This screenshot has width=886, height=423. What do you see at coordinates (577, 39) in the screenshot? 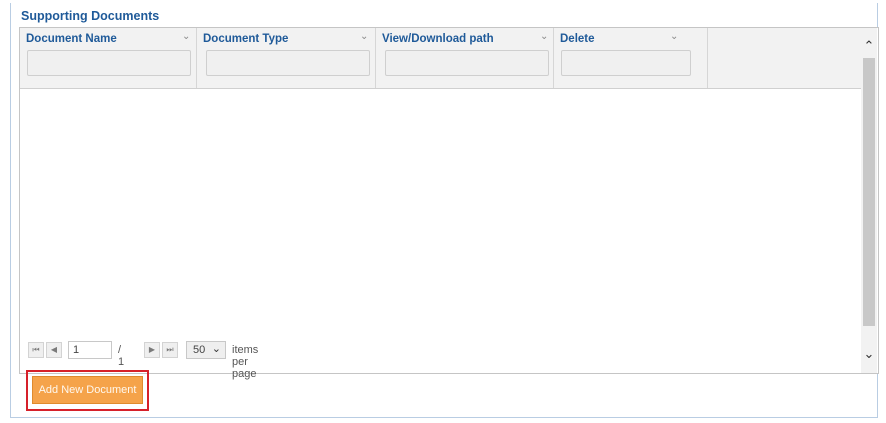
I see `column-delete-label: Delete` at bounding box center [577, 39].